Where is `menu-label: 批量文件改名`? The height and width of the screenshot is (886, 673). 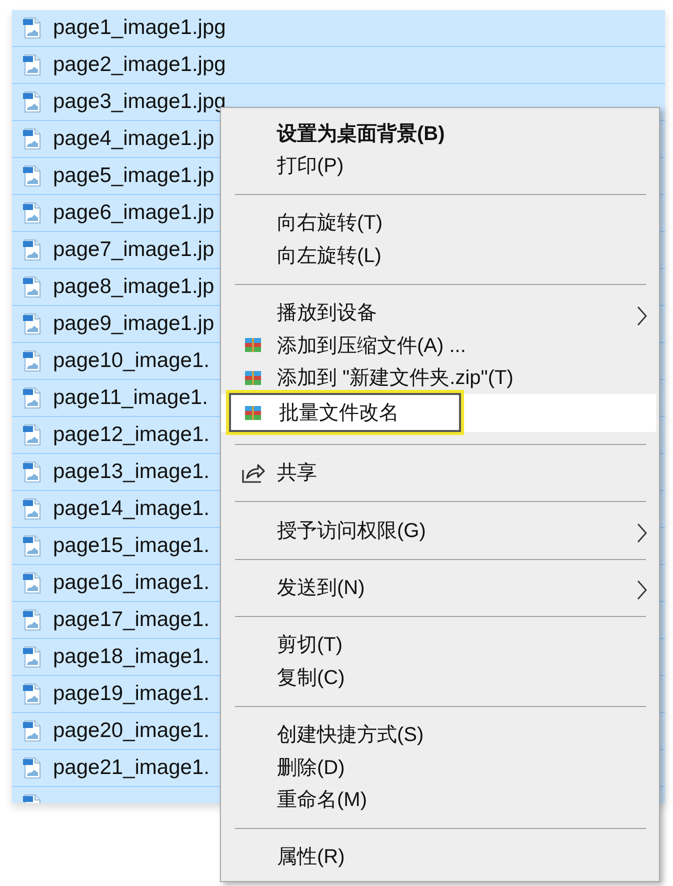
menu-label: 批量文件改名 is located at coordinates (339, 413).